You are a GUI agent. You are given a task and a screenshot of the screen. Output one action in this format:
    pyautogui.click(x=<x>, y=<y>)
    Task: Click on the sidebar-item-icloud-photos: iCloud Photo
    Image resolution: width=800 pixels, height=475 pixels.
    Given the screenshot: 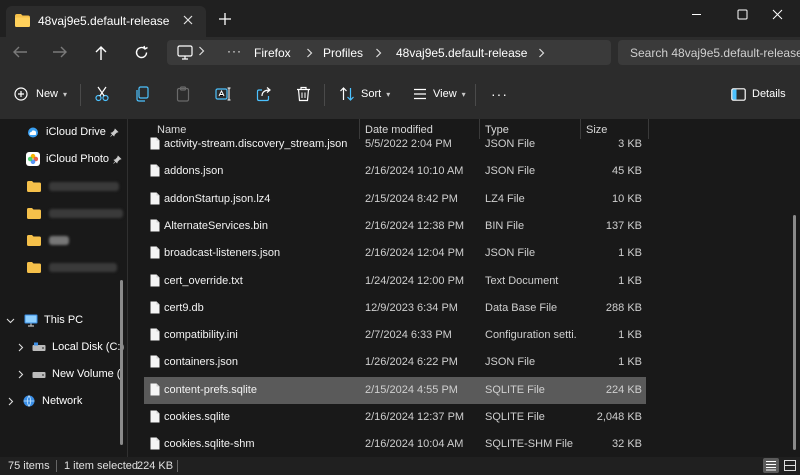 What is the action you would take?
    pyautogui.click(x=74, y=159)
    